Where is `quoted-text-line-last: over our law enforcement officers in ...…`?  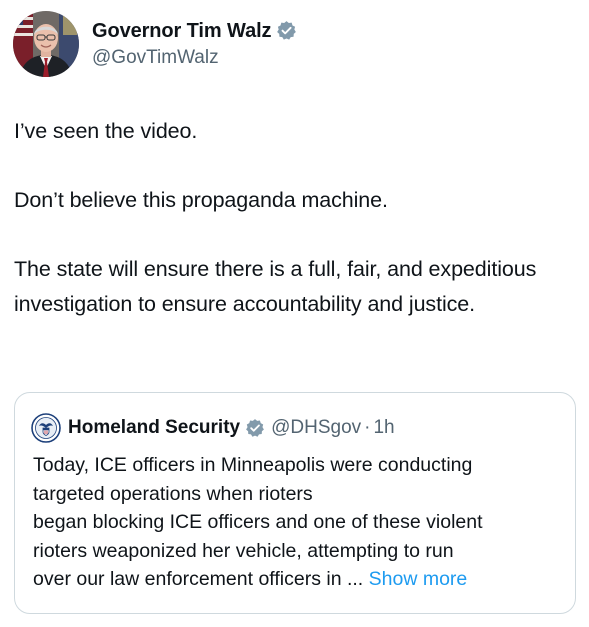
quoted-text-line-last: over our law enforcement officers in ...… is located at coordinates (298, 579).